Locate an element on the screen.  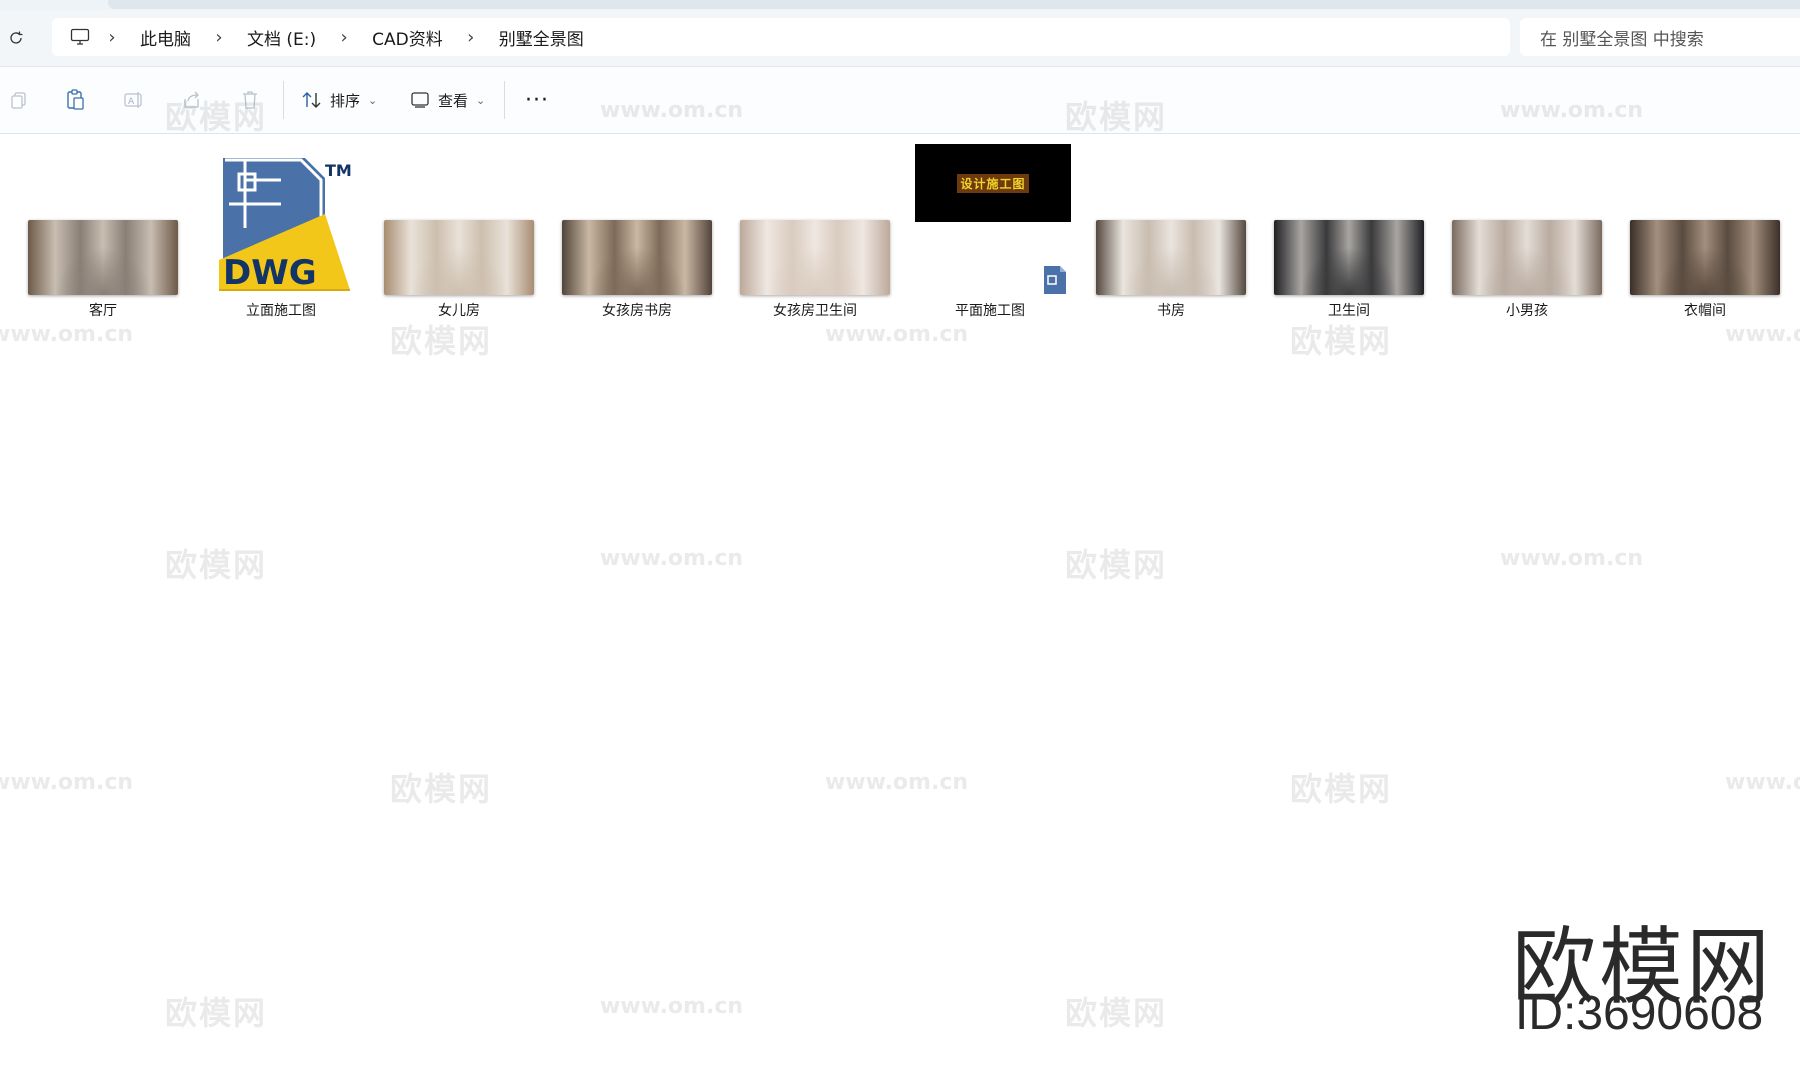
search-input: 在 别墅全景图 中搜索 is located at coordinates (1660, 37).